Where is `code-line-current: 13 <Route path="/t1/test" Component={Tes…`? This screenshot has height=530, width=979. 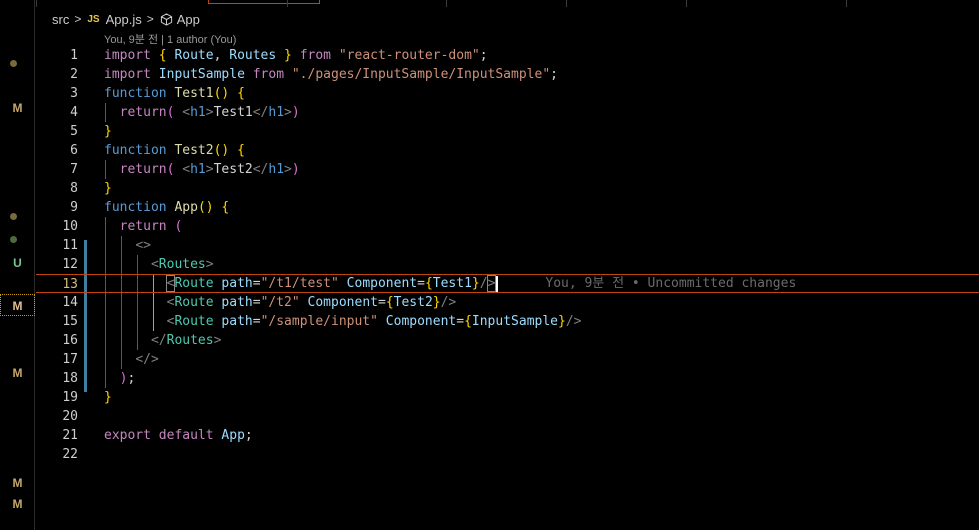 code-line-current: 13 <Route path="/t1/test" Component={Tes… is located at coordinates (507, 283).